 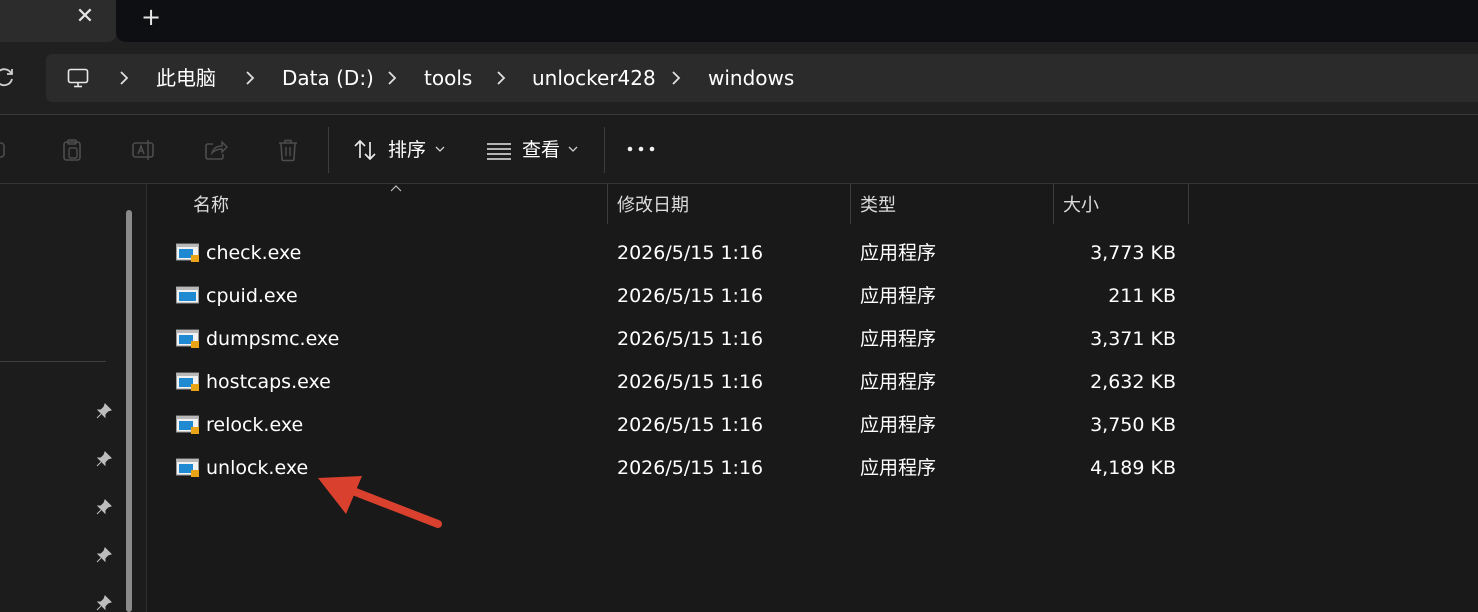 What do you see at coordinates (499, 151) in the screenshot?
I see `view-lines-icon` at bounding box center [499, 151].